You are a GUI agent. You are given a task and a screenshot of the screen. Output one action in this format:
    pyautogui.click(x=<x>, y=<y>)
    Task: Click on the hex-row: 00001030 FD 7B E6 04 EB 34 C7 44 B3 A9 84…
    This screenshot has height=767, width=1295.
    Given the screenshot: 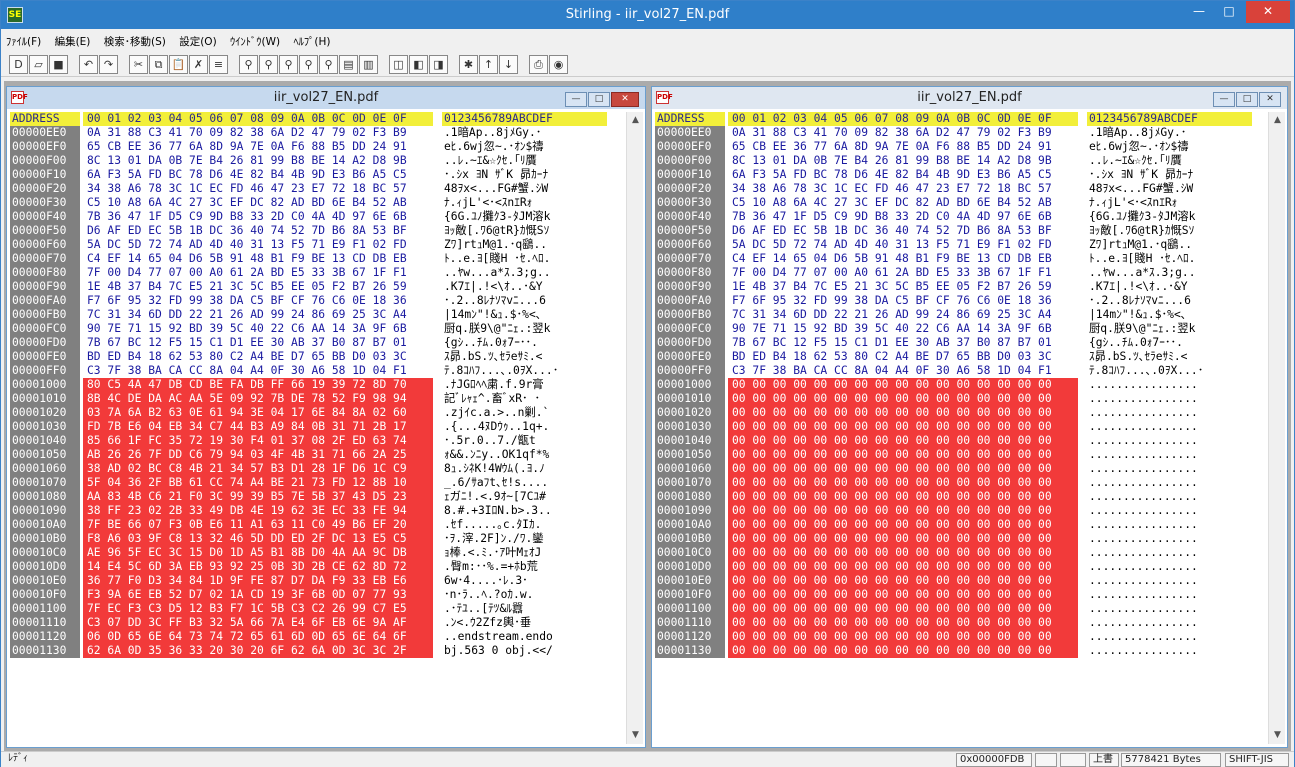 What is the action you would take?
    pyautogui.click(x=317, y=427)
    